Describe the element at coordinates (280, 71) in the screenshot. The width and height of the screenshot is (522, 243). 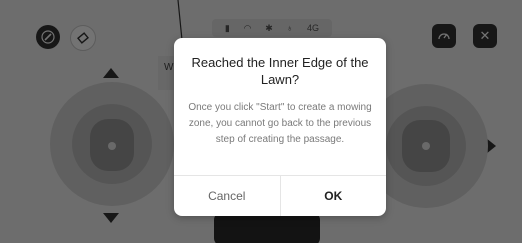
I see `dialog-title: Reached the Inner Edge of the Lawn?` at that location.